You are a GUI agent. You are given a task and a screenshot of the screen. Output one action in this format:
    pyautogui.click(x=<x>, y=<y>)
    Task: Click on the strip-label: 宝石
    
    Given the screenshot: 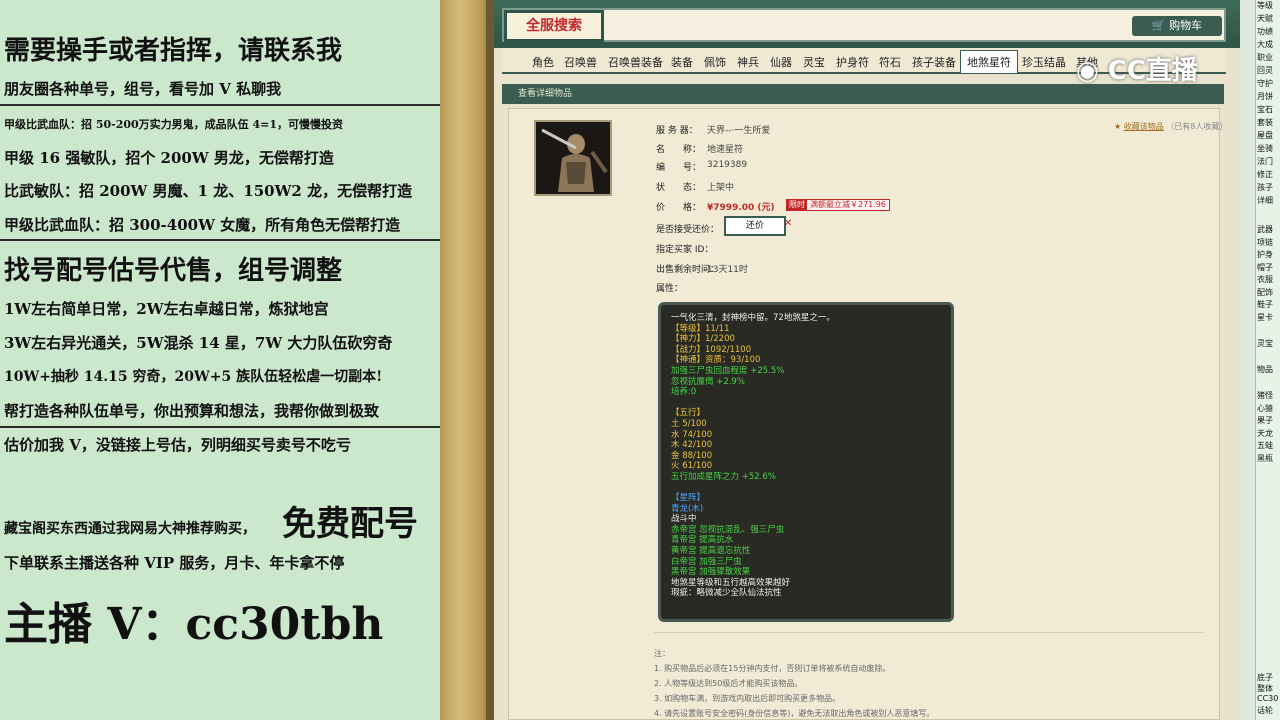 What is the action you would take?
    pyautogui.click(x=1265, y=109)
    